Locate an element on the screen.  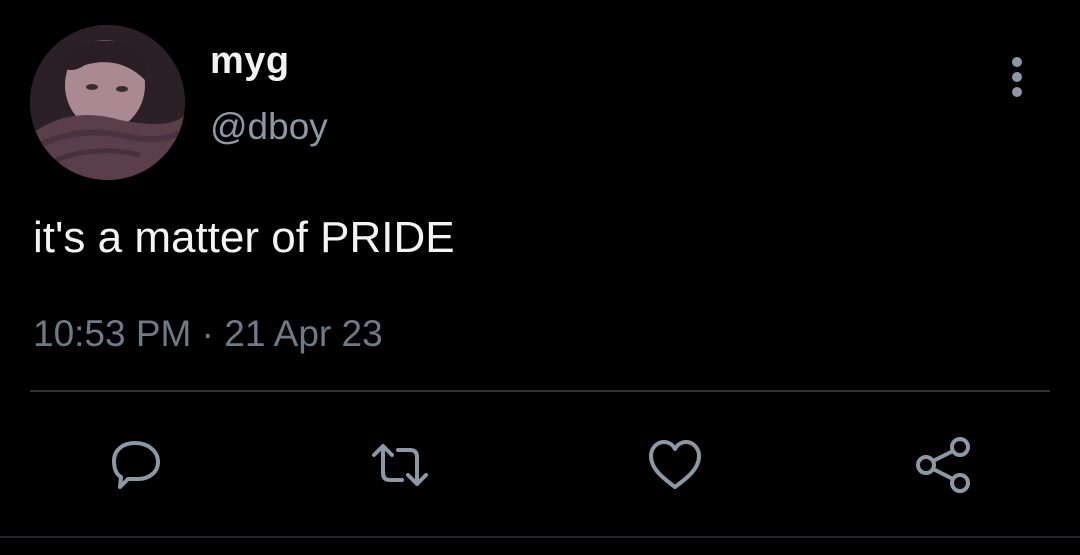
divider is located at coordinates (540, 391).